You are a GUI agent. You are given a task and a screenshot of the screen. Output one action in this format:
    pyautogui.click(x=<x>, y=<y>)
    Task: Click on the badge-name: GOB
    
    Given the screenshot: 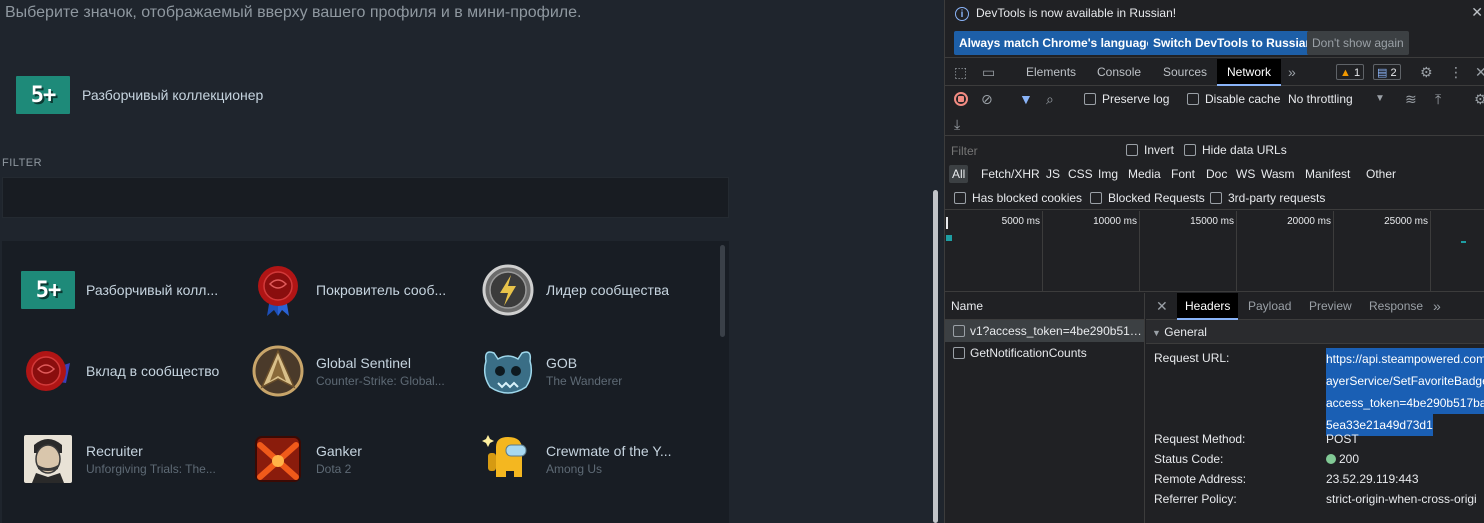 What is the action you would take?
    pyautogui.click(x=562, y=362)
    